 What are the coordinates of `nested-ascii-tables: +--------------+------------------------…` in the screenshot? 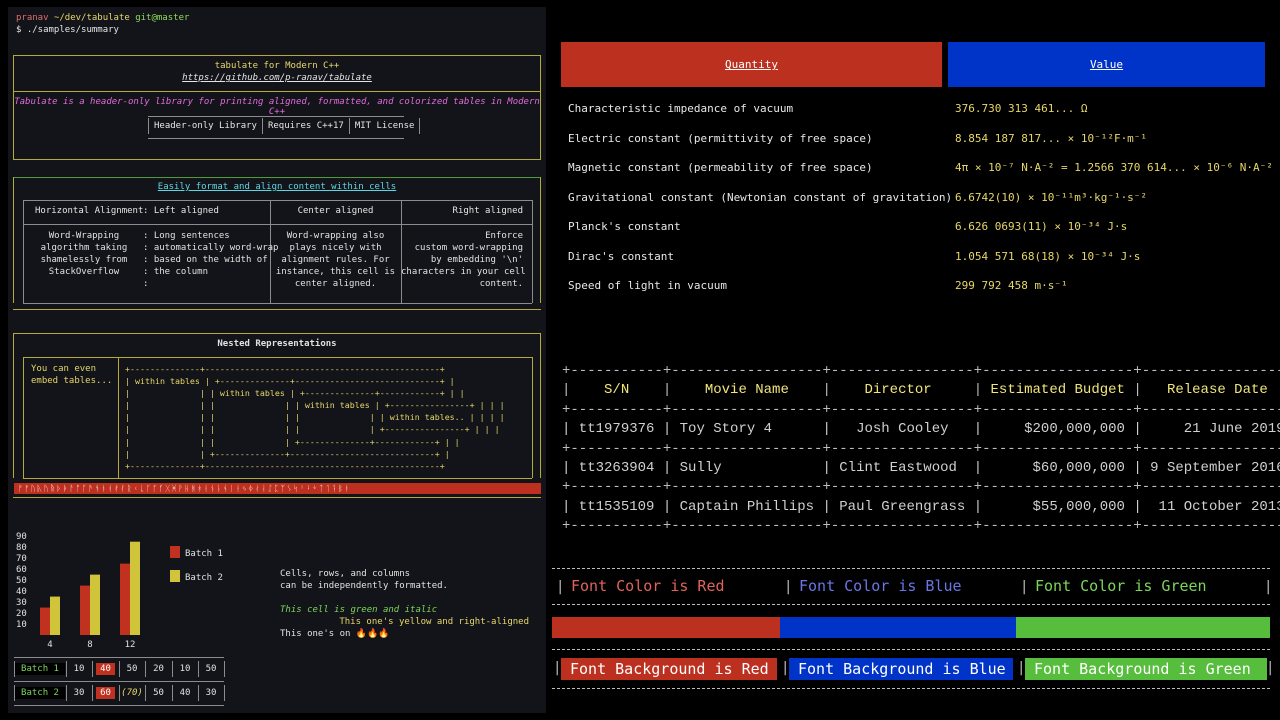 It's located at (315, 417).